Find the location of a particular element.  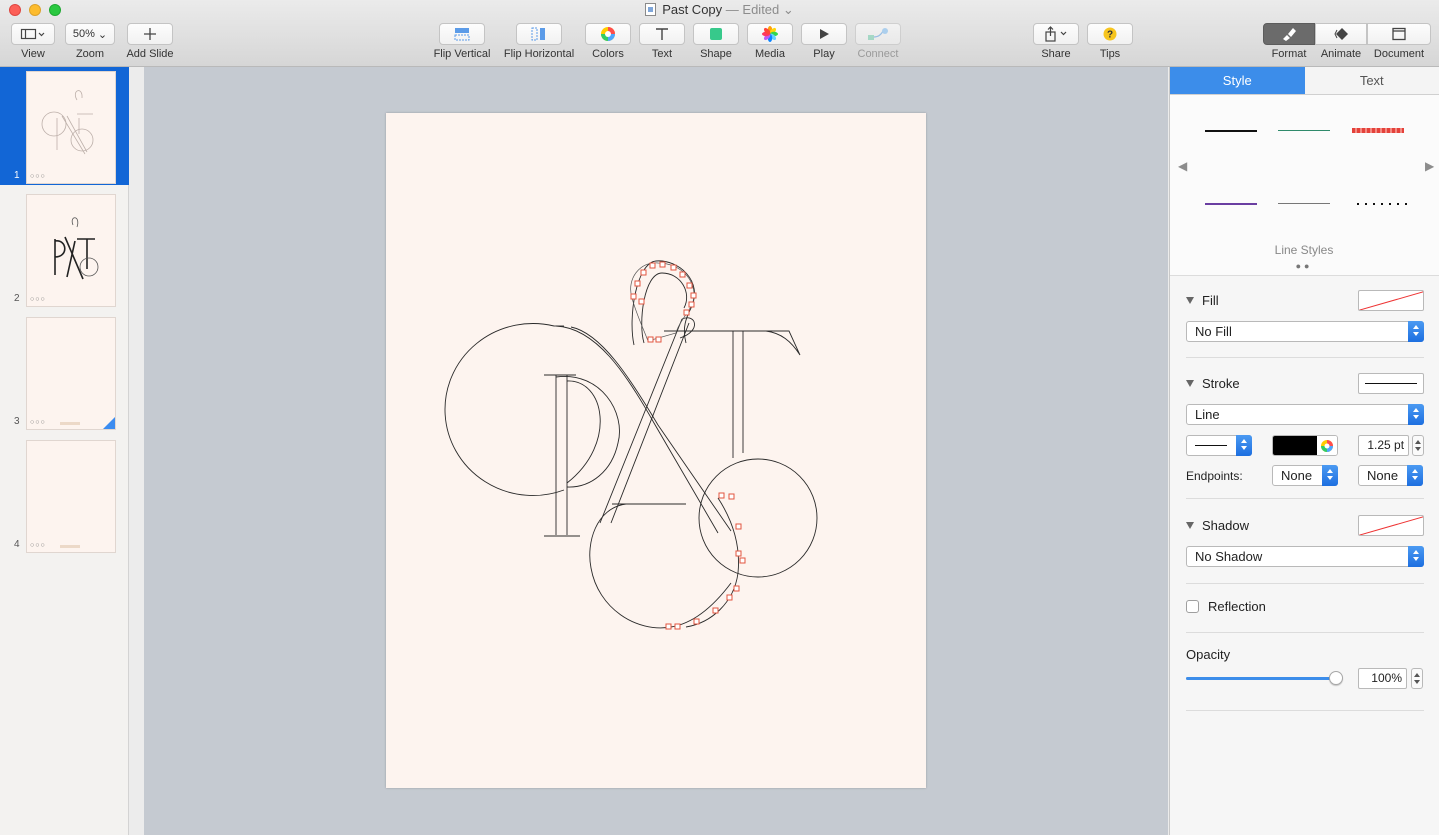

help-icon: ? is located at coordinates (1110, 34).